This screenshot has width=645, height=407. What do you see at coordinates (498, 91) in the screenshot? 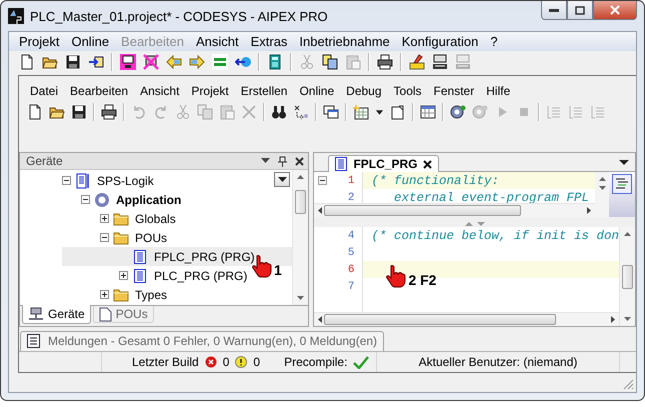
I see `menu-item: Hilfe` at bounding box center [498, 91].